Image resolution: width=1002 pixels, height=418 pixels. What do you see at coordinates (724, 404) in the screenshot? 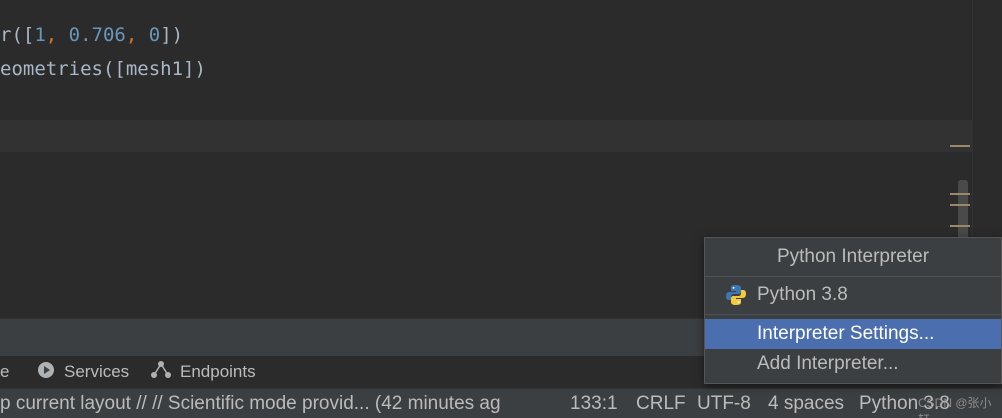
I see `file-encoding: UTF-8` at bounding box center [724, 404].